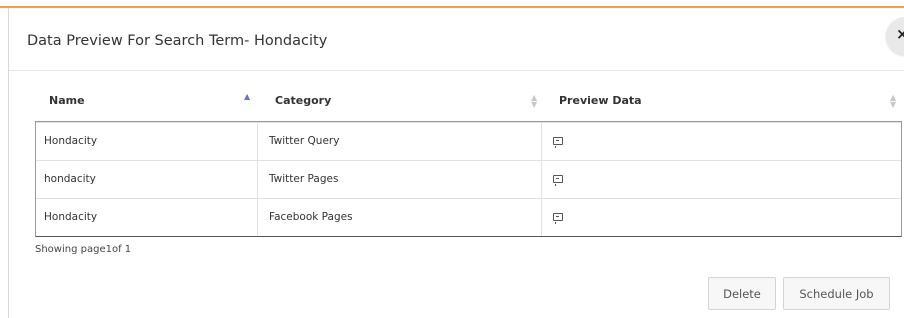 This screenshot has width=904, height=318. I want to click on top-accent-bar, so click(452, 4).